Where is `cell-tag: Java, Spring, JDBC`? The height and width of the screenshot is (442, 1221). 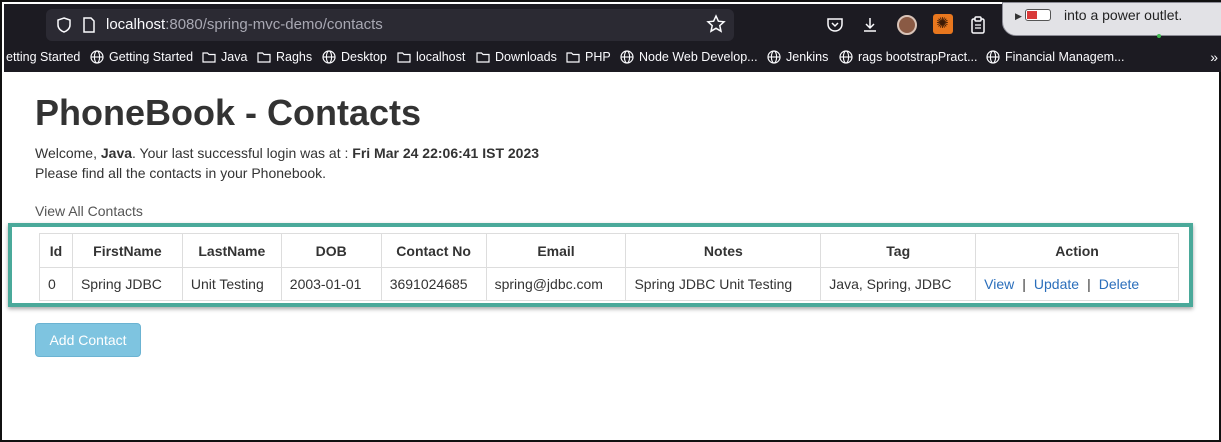
cell-tag: Java, Spring, JDBC is located at coordinates (898, 284).